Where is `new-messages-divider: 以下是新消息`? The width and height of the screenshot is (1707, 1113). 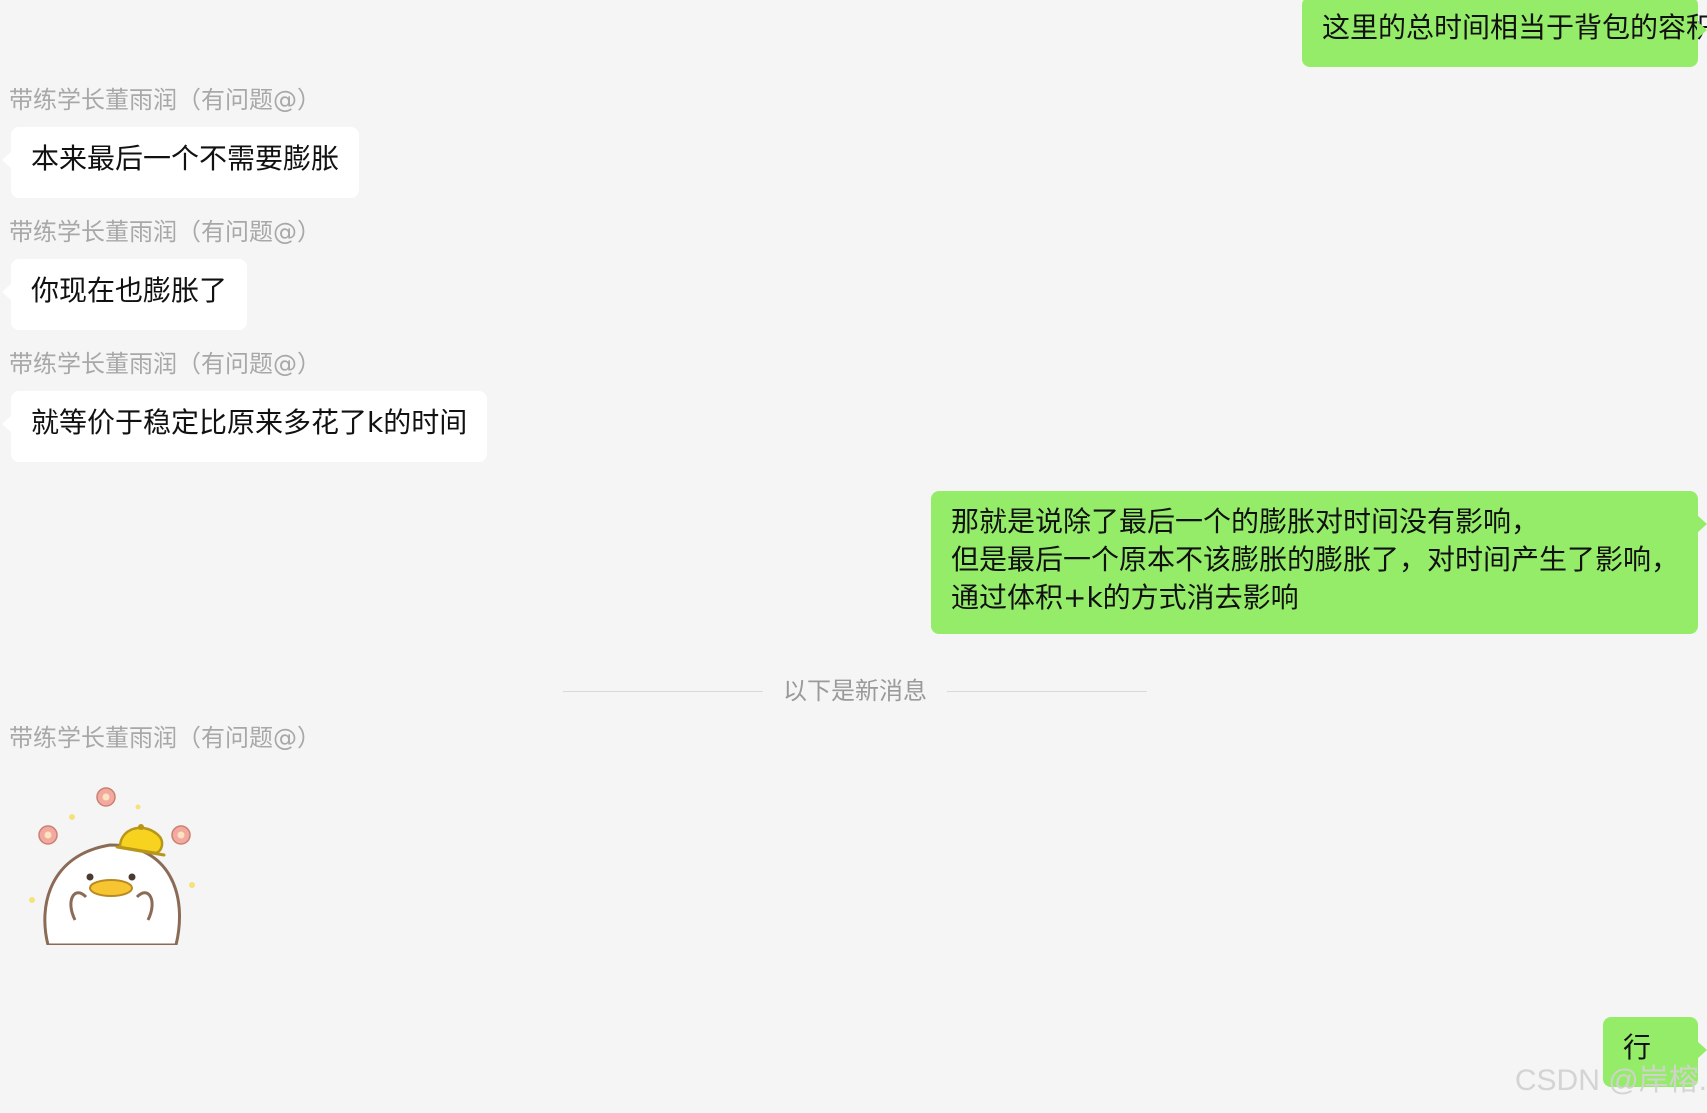 new-messages-divider: 以下是新消息 is located at coordinates (855, 691).